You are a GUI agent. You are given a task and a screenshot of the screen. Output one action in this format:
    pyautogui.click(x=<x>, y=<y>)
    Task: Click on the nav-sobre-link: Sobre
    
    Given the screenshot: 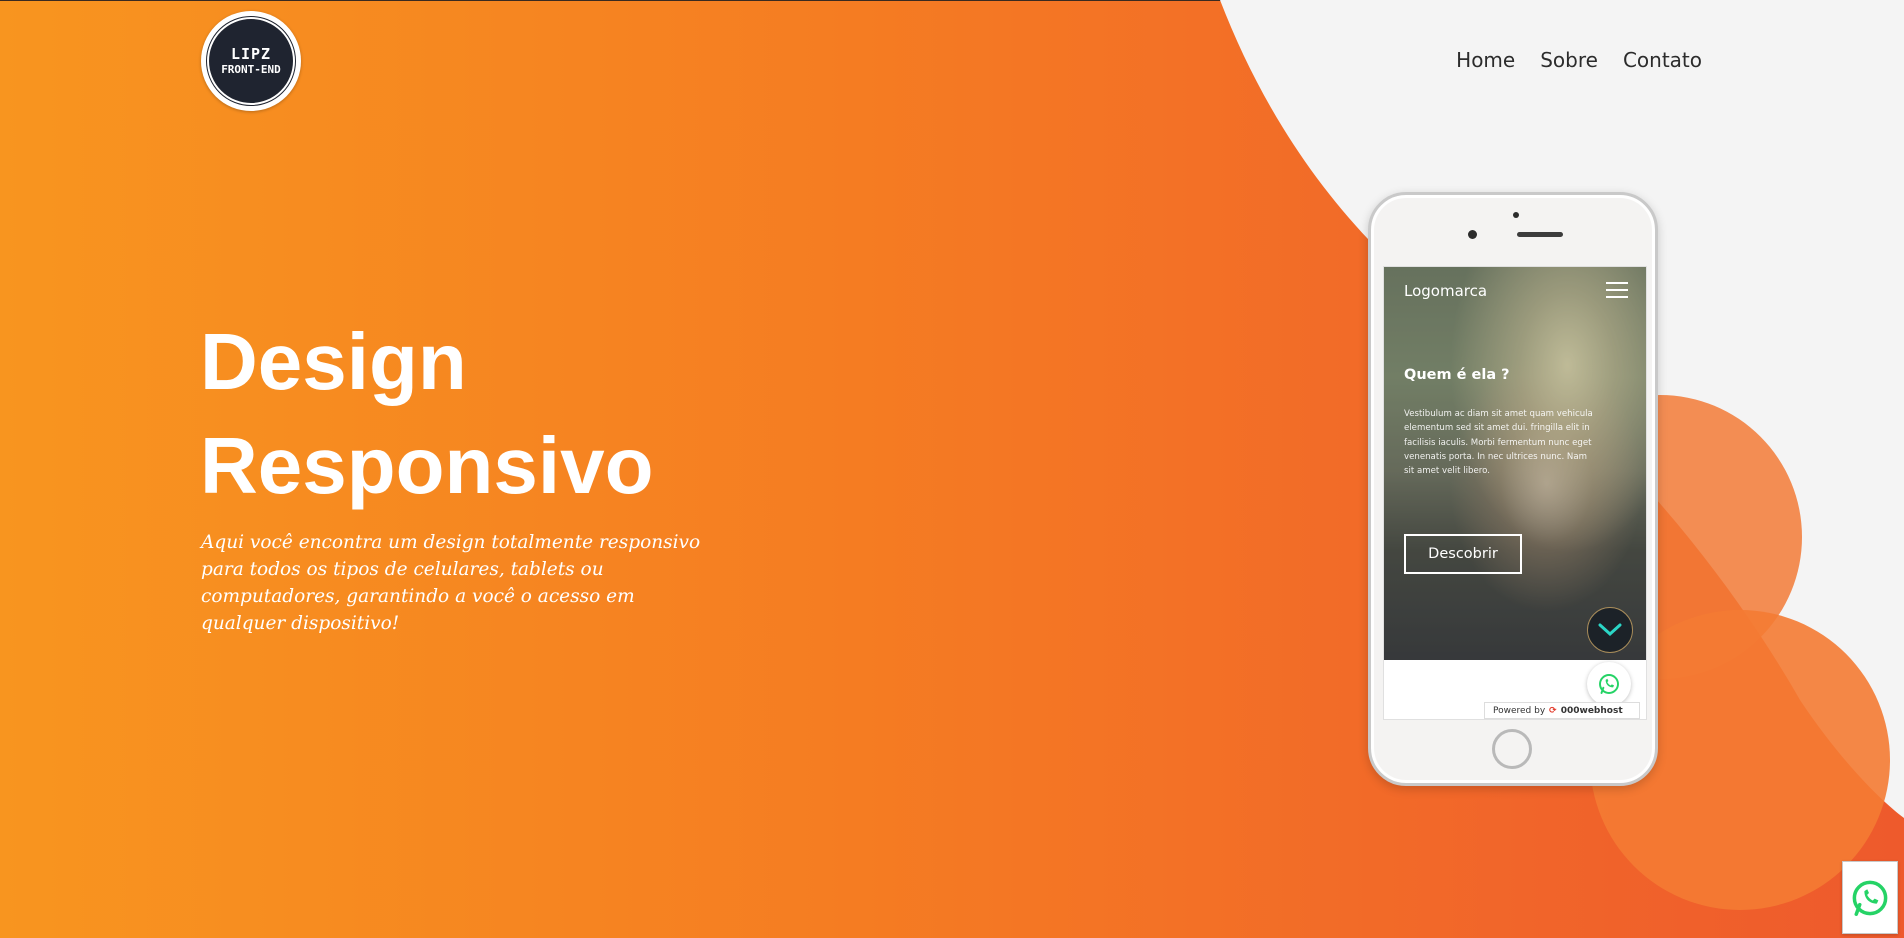 What is the action you would take?
    pyautogui.click(x=1569, y=60)
    